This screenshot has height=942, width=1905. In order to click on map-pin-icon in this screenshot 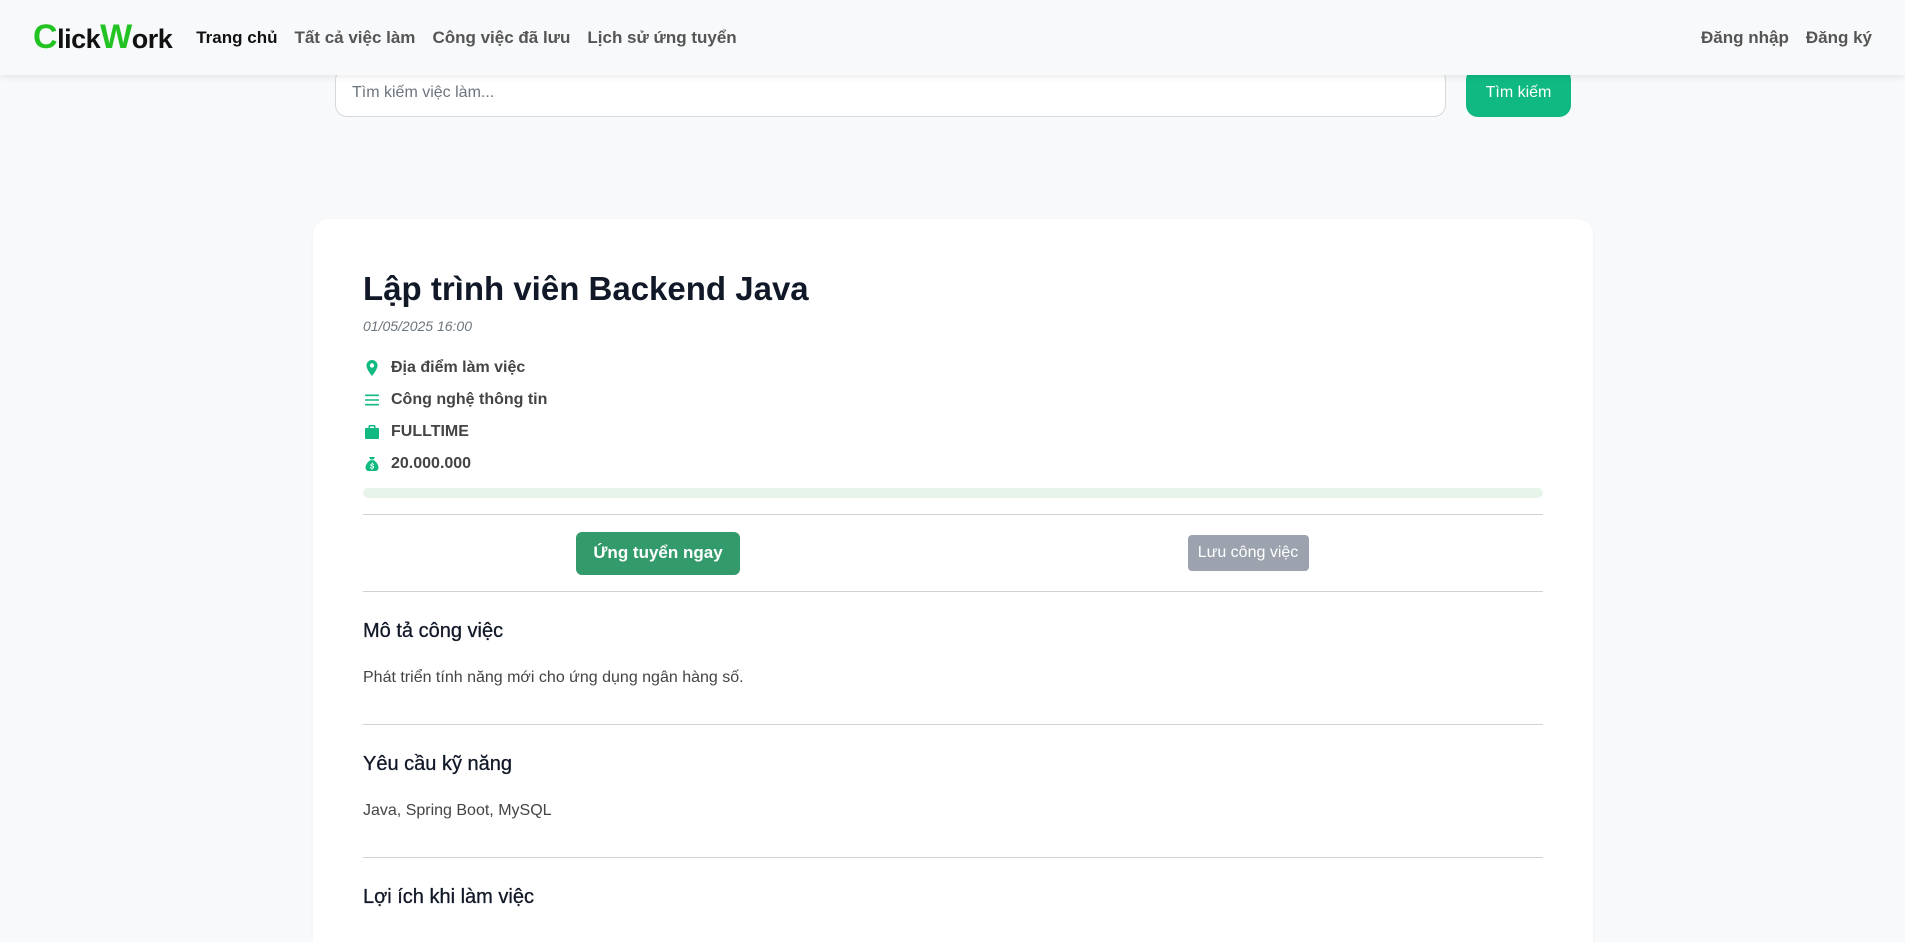, I will do `click(372, 368)`.